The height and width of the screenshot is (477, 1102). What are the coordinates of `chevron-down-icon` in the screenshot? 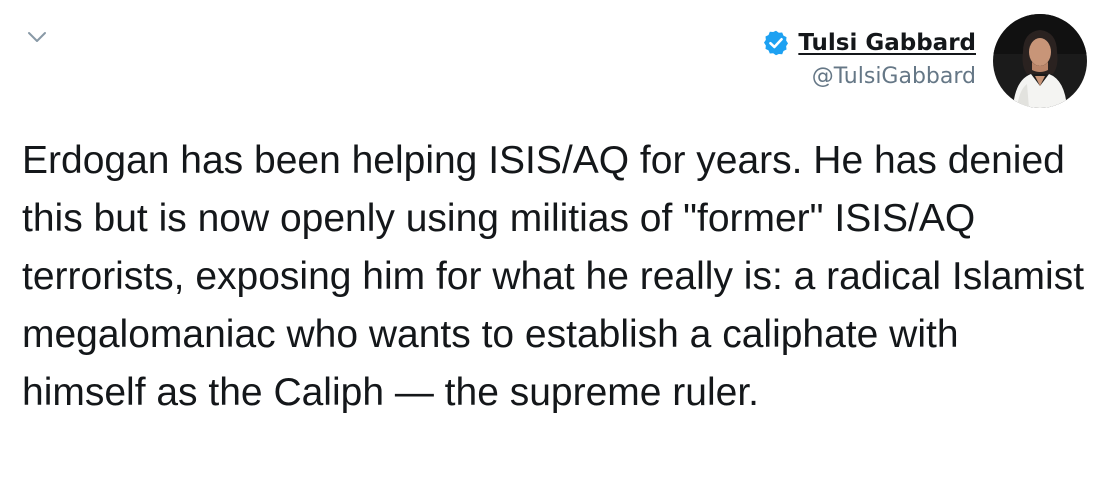 It's located at (37, 37).